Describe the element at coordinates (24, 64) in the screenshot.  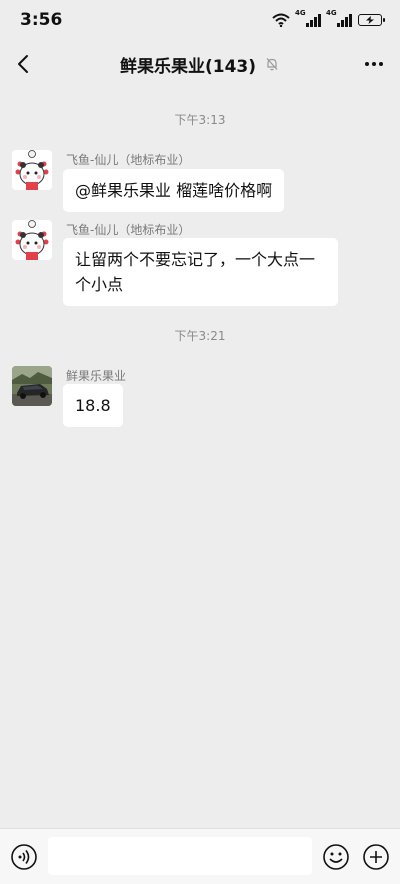
I see `chevron-left-icon` at that location.